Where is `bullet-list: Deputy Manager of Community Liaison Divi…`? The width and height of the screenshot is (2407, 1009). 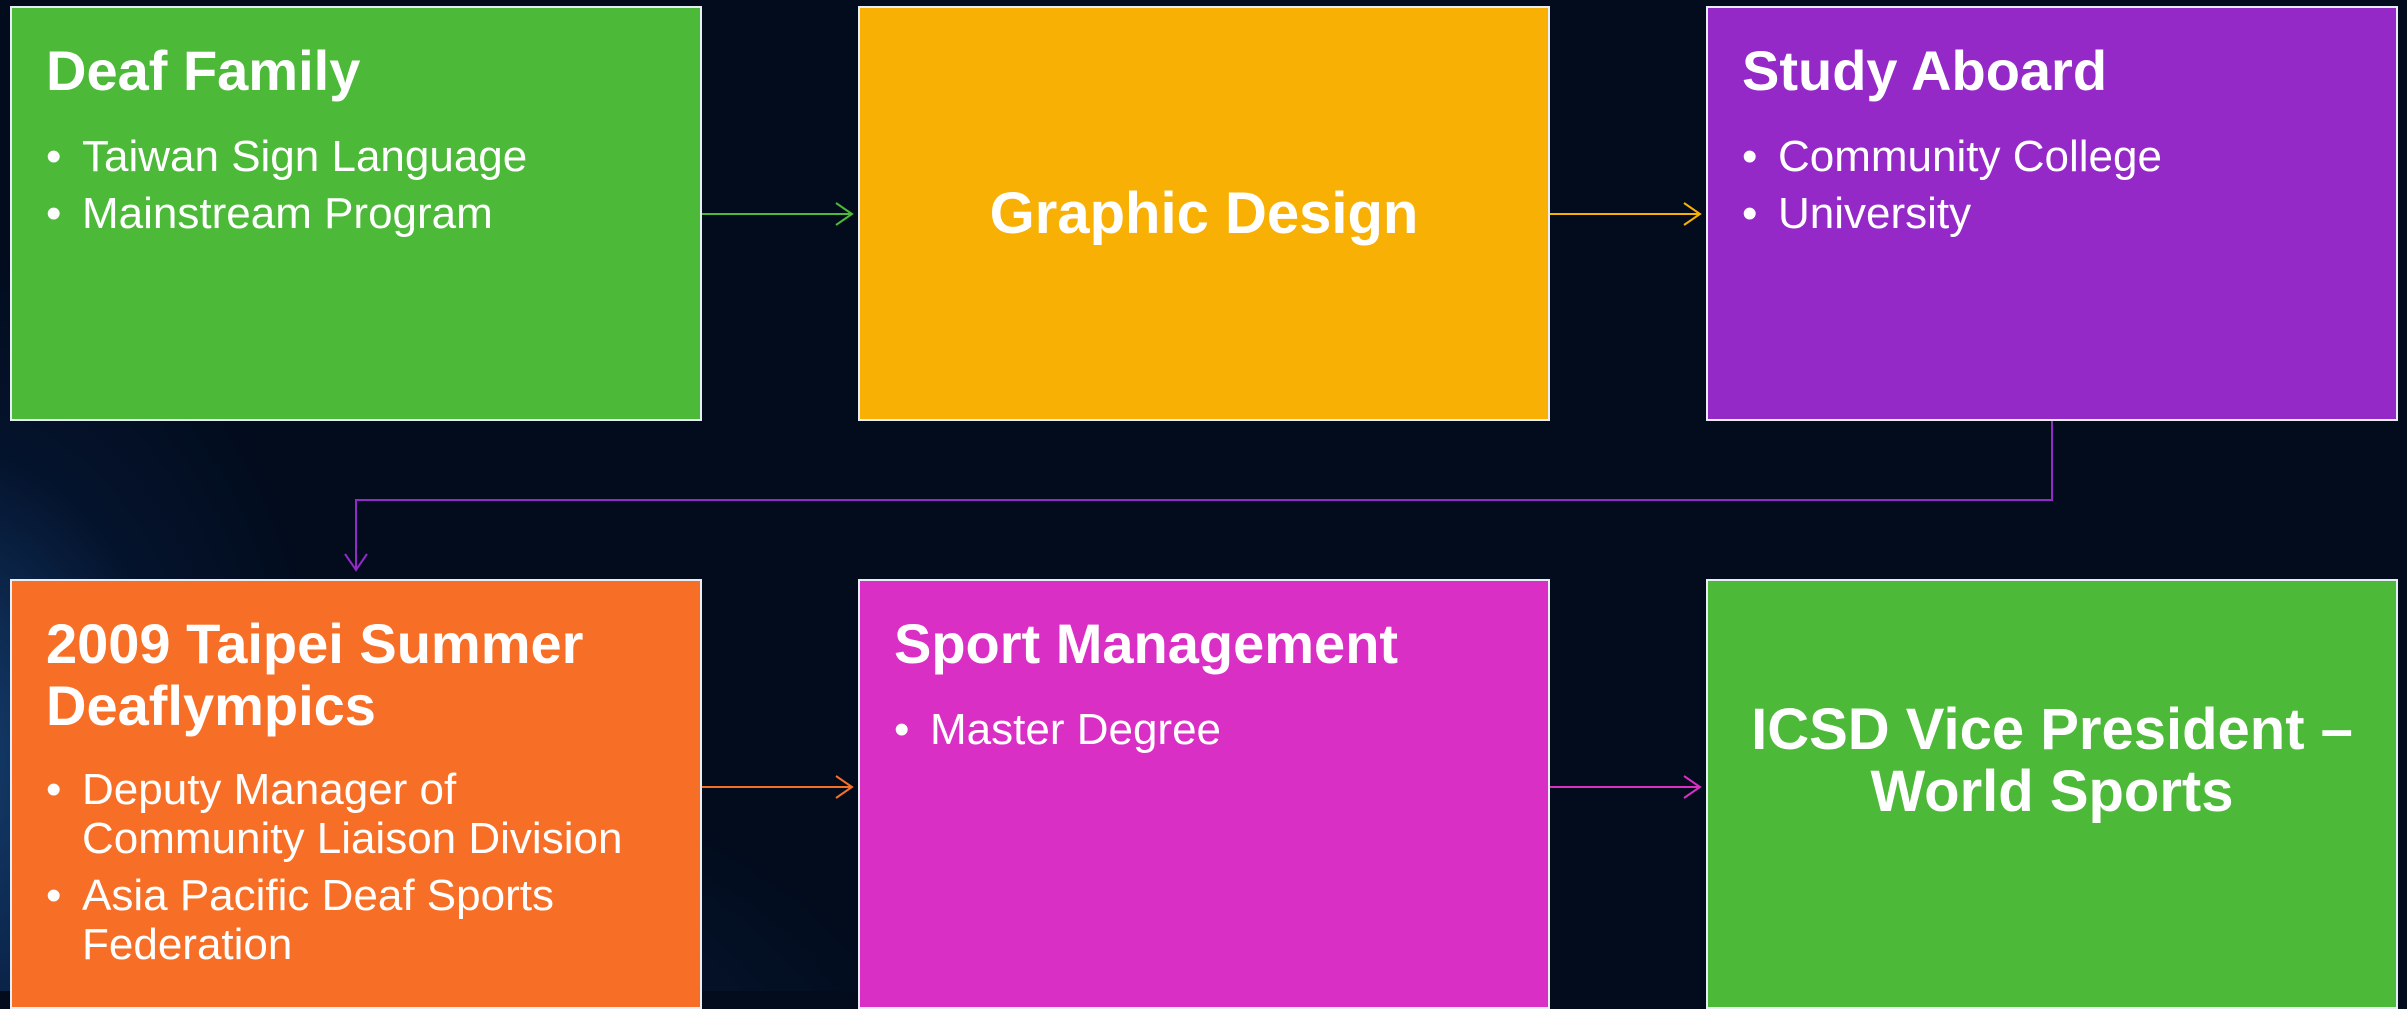 bullet-list: Deputy Manager of Community Liaison Divi… is located at coordinates (358, 871).